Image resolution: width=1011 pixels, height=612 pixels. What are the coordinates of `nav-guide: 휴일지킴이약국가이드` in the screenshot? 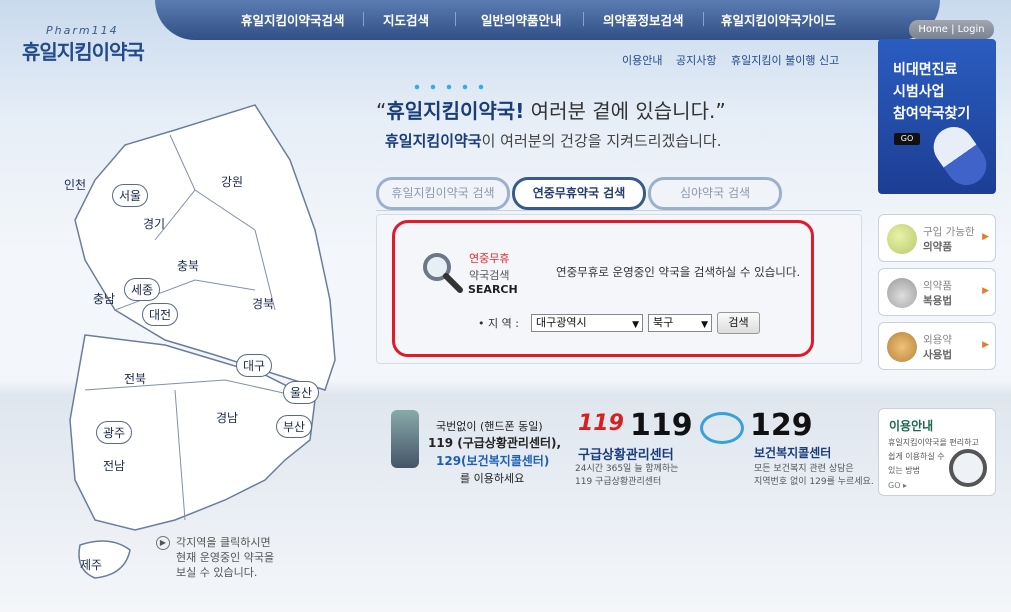 It's located at (778, 19).